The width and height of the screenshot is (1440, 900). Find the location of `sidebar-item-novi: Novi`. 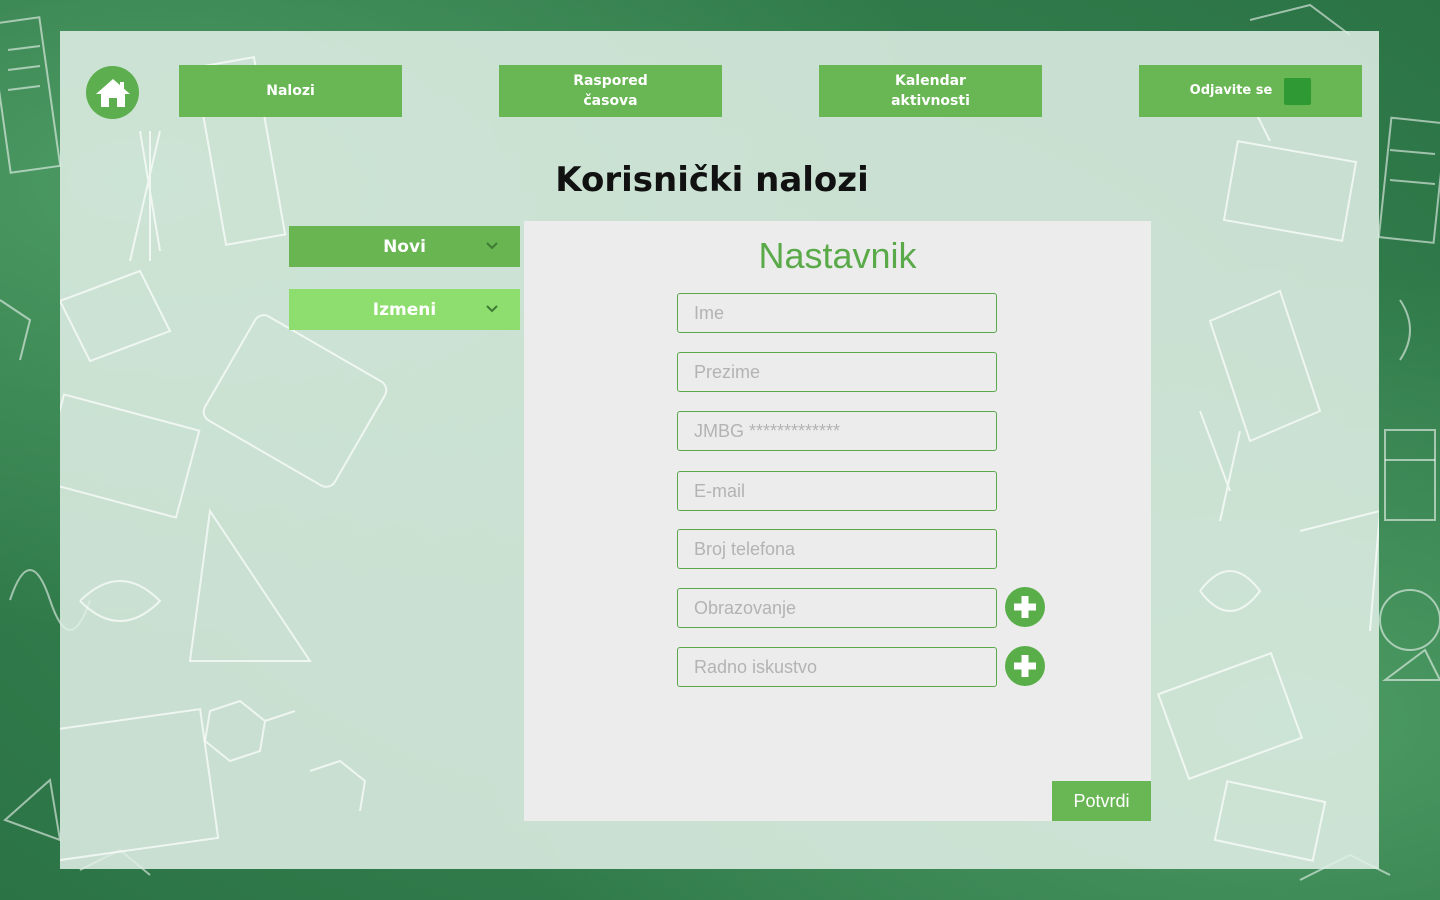

sidebar-item-novi: Novi is located at coordinates (404, 246).